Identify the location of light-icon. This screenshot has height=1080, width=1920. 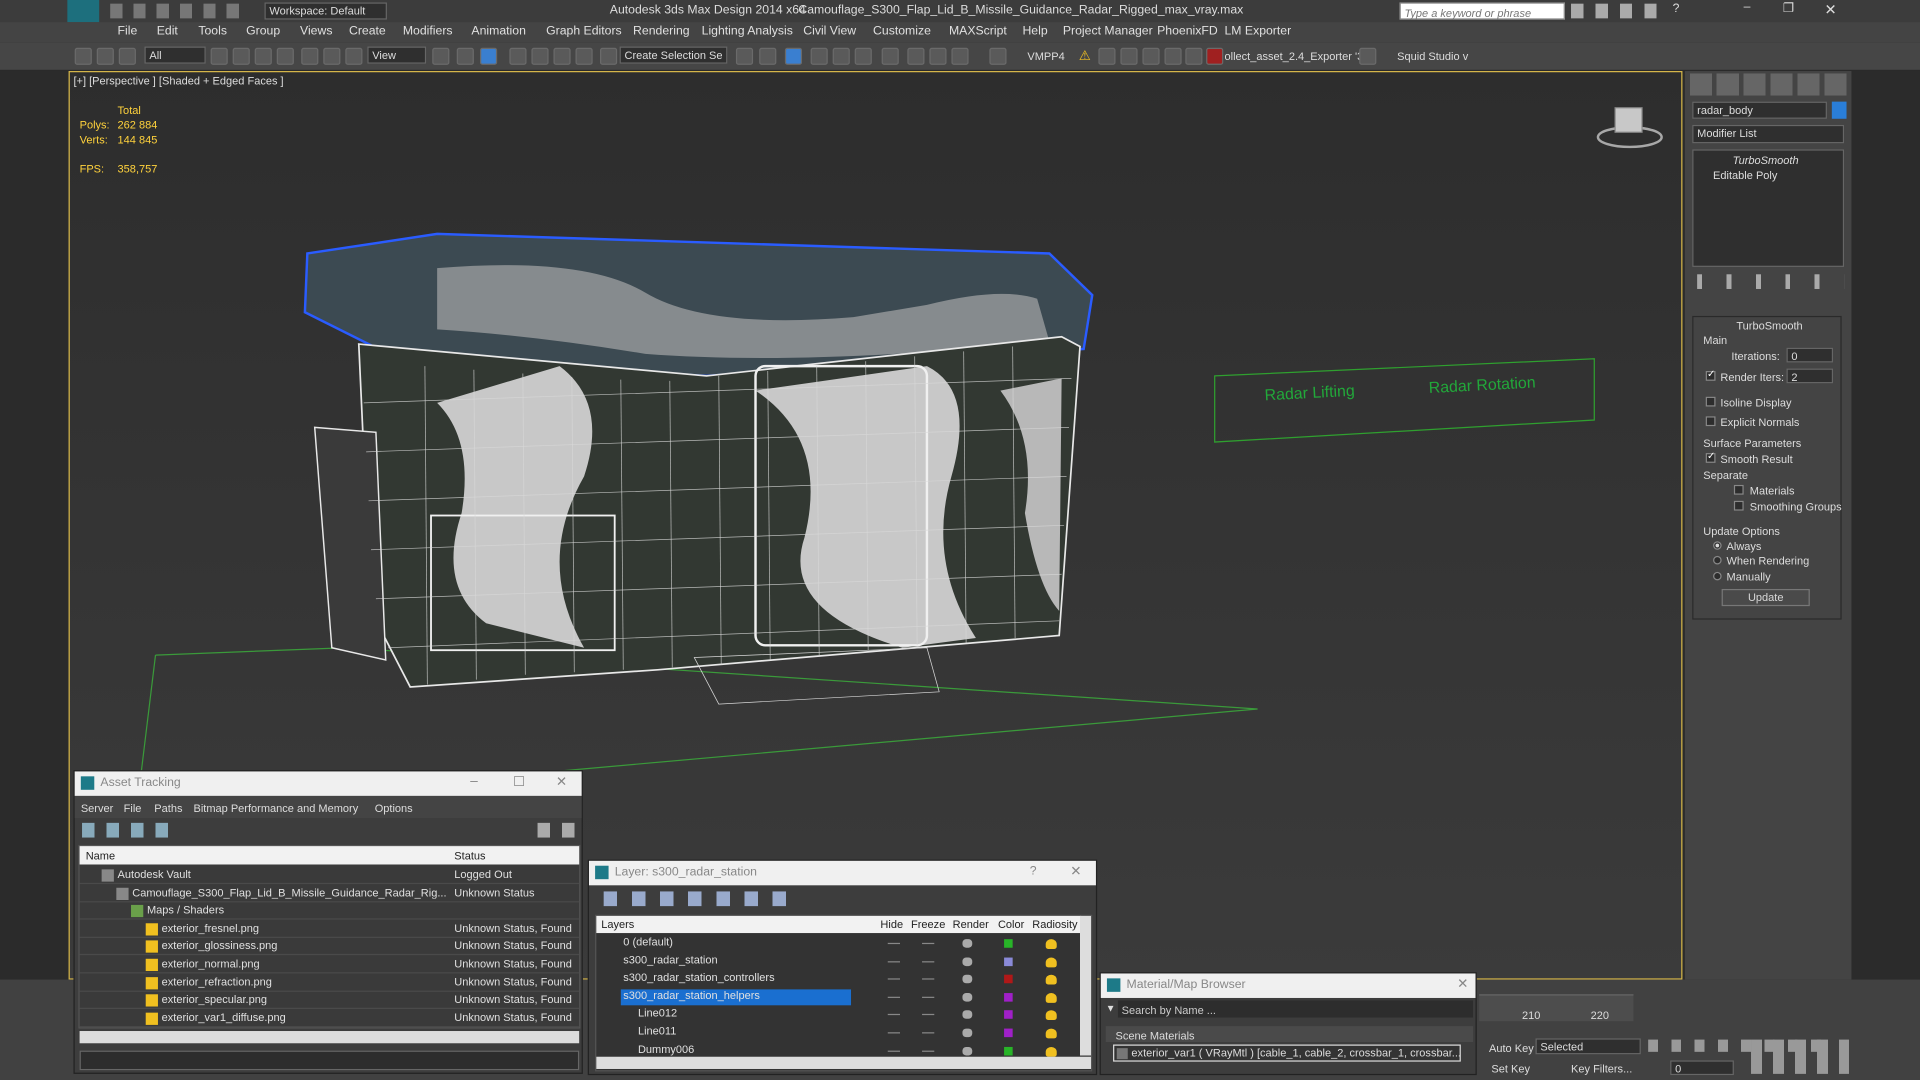
(1129, 56).